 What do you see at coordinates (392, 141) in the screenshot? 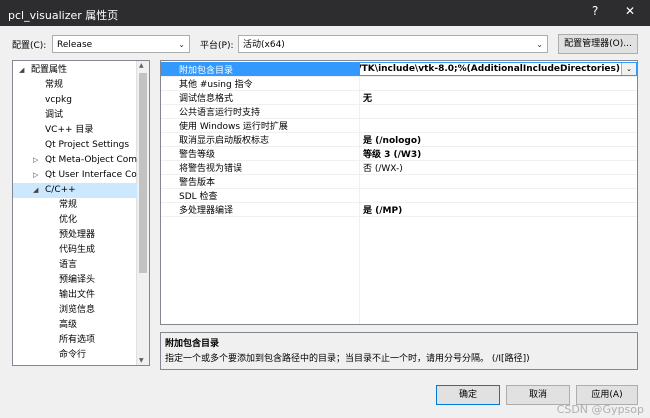
I see `property-value: 是 (/nologo)` at bounding box center [392, 141].